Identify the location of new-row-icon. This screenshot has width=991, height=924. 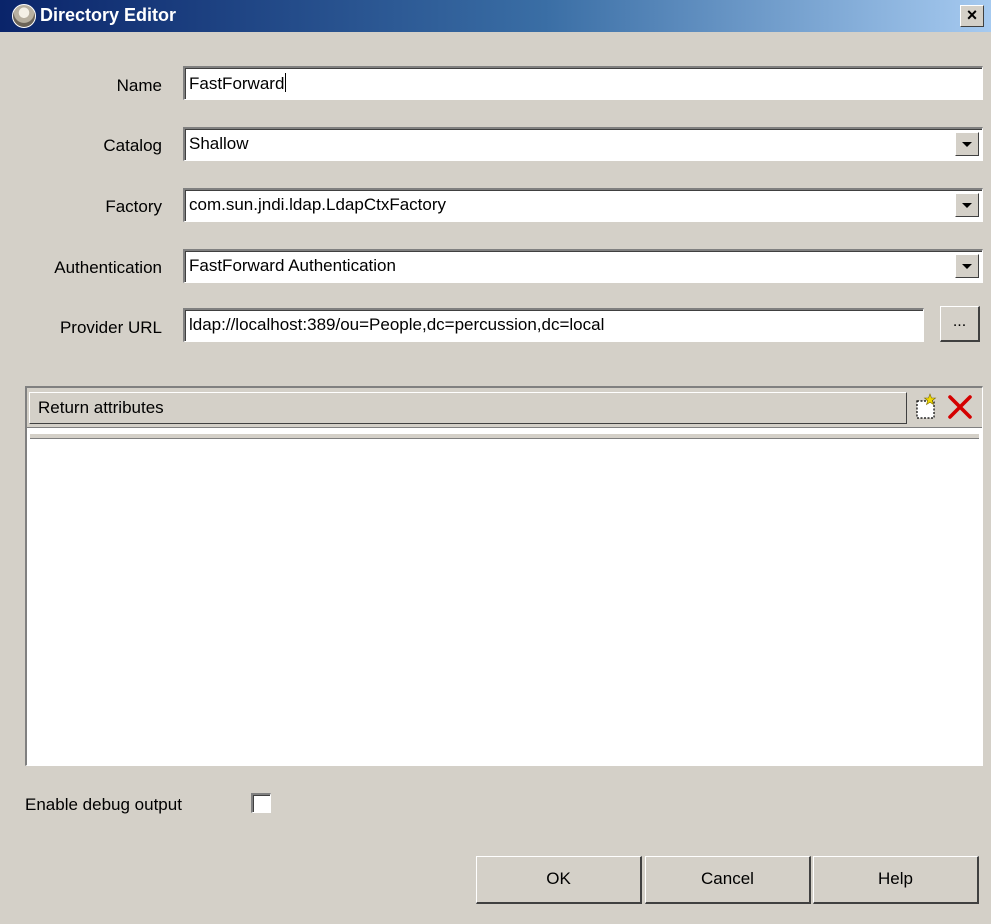
(926, 406).